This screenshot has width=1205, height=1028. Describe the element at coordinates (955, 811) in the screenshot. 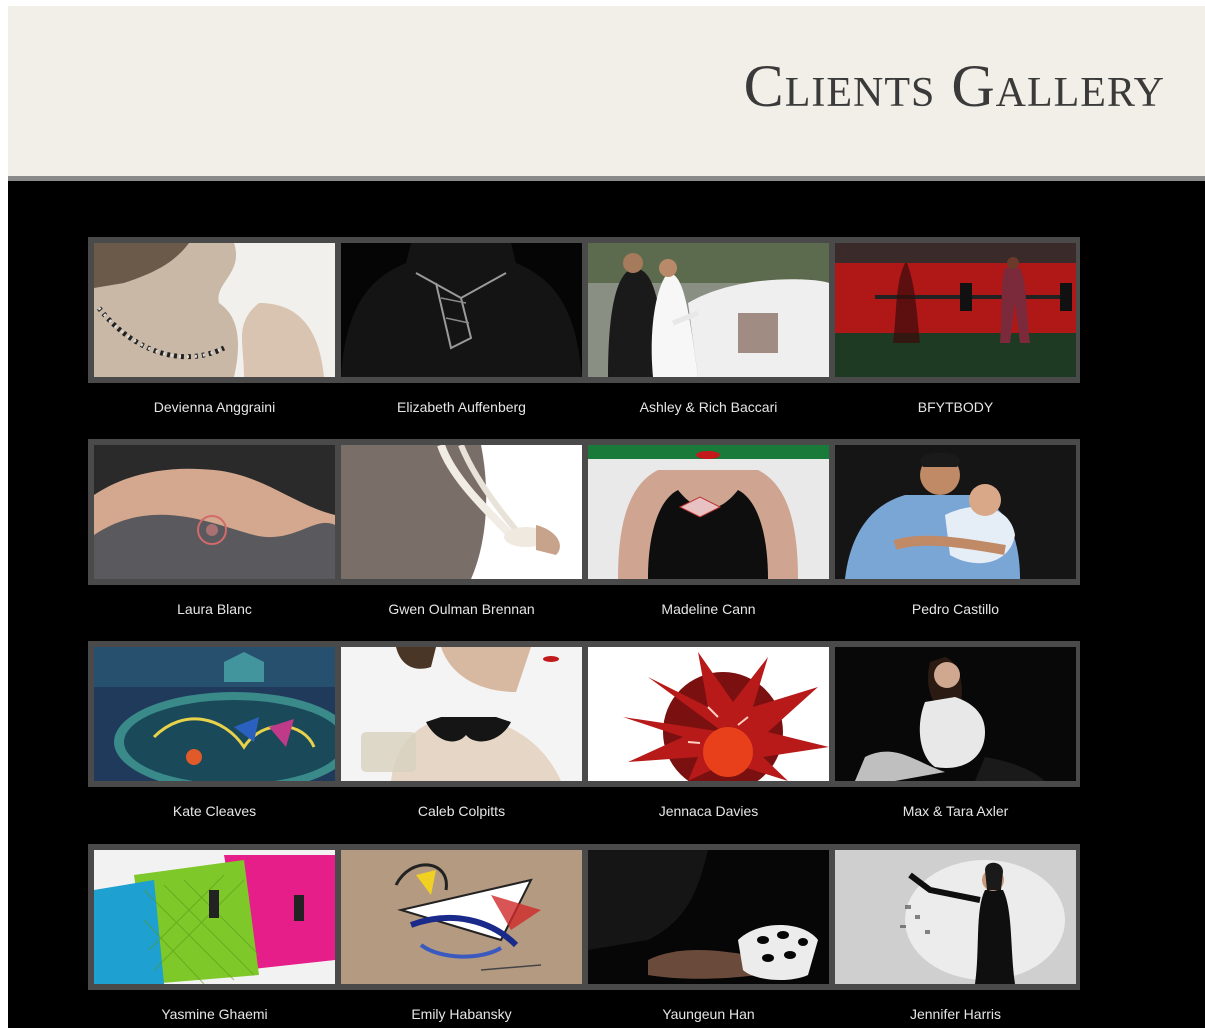

I see `client-name: Max & Tara Axler` at that location.